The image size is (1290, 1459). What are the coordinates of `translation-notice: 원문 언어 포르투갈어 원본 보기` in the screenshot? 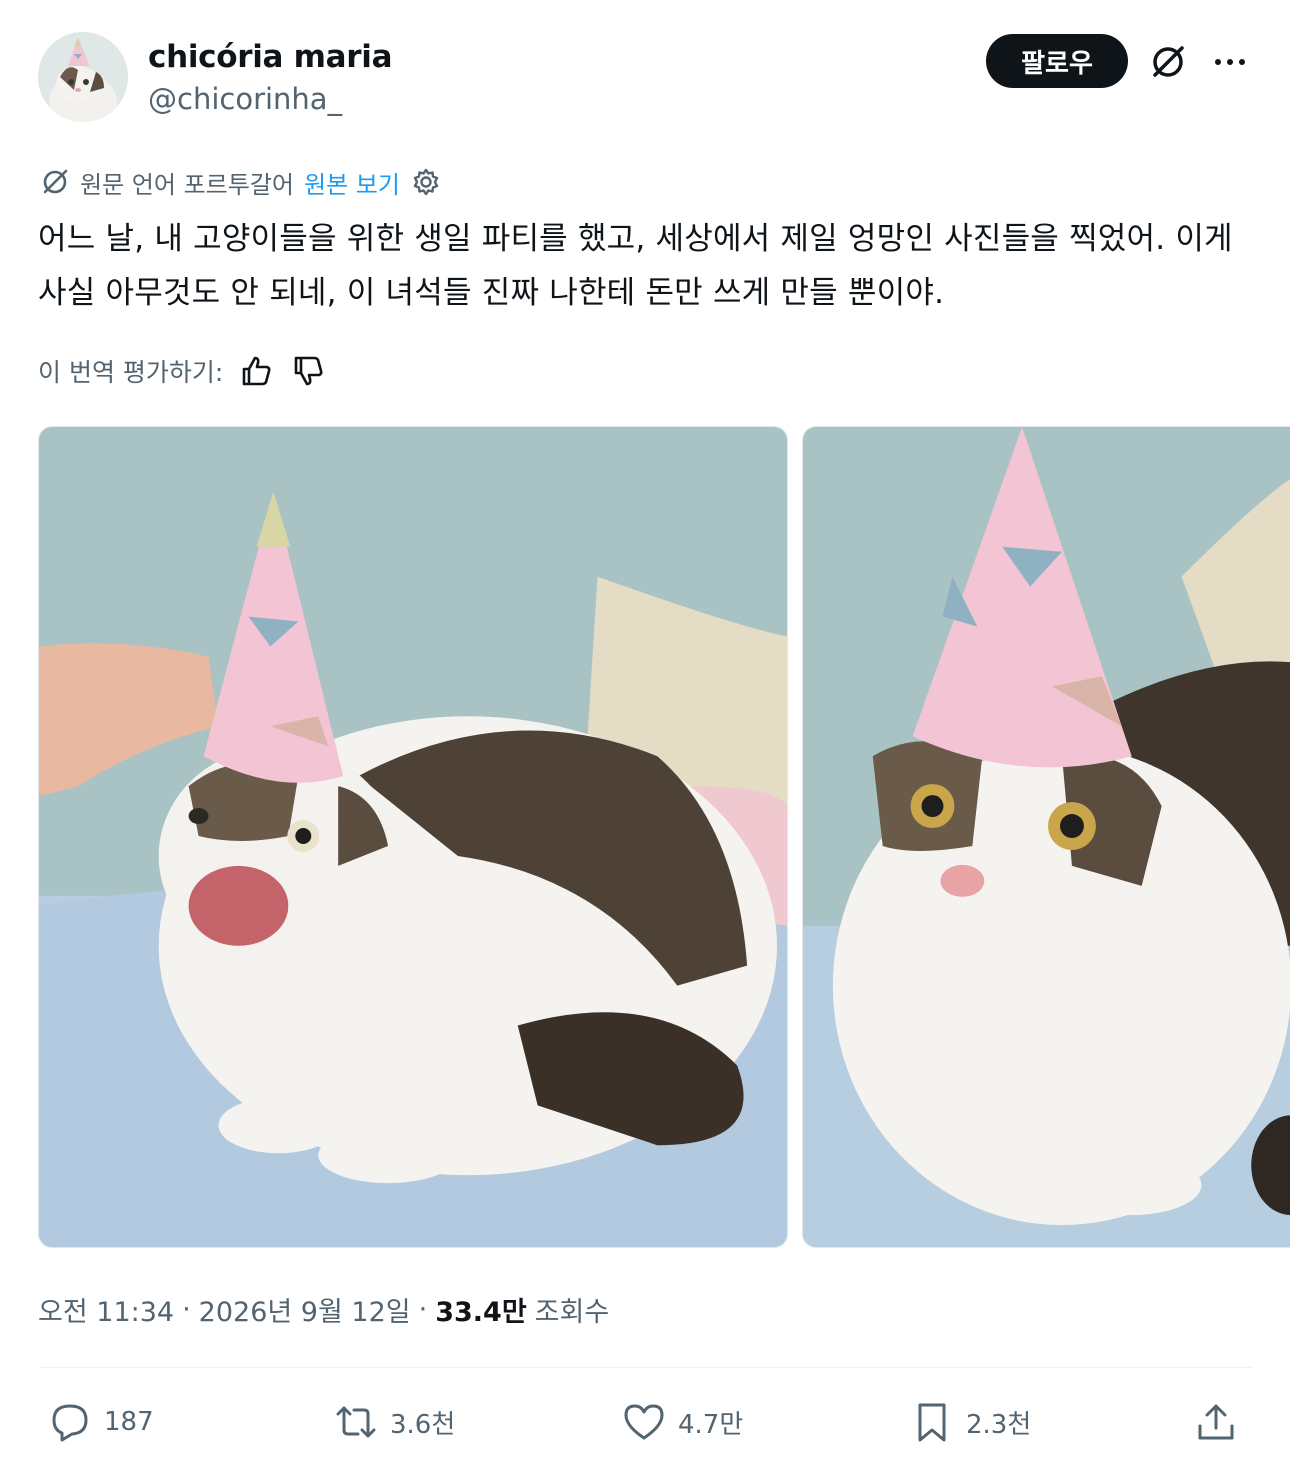 It's located at (241, 182).